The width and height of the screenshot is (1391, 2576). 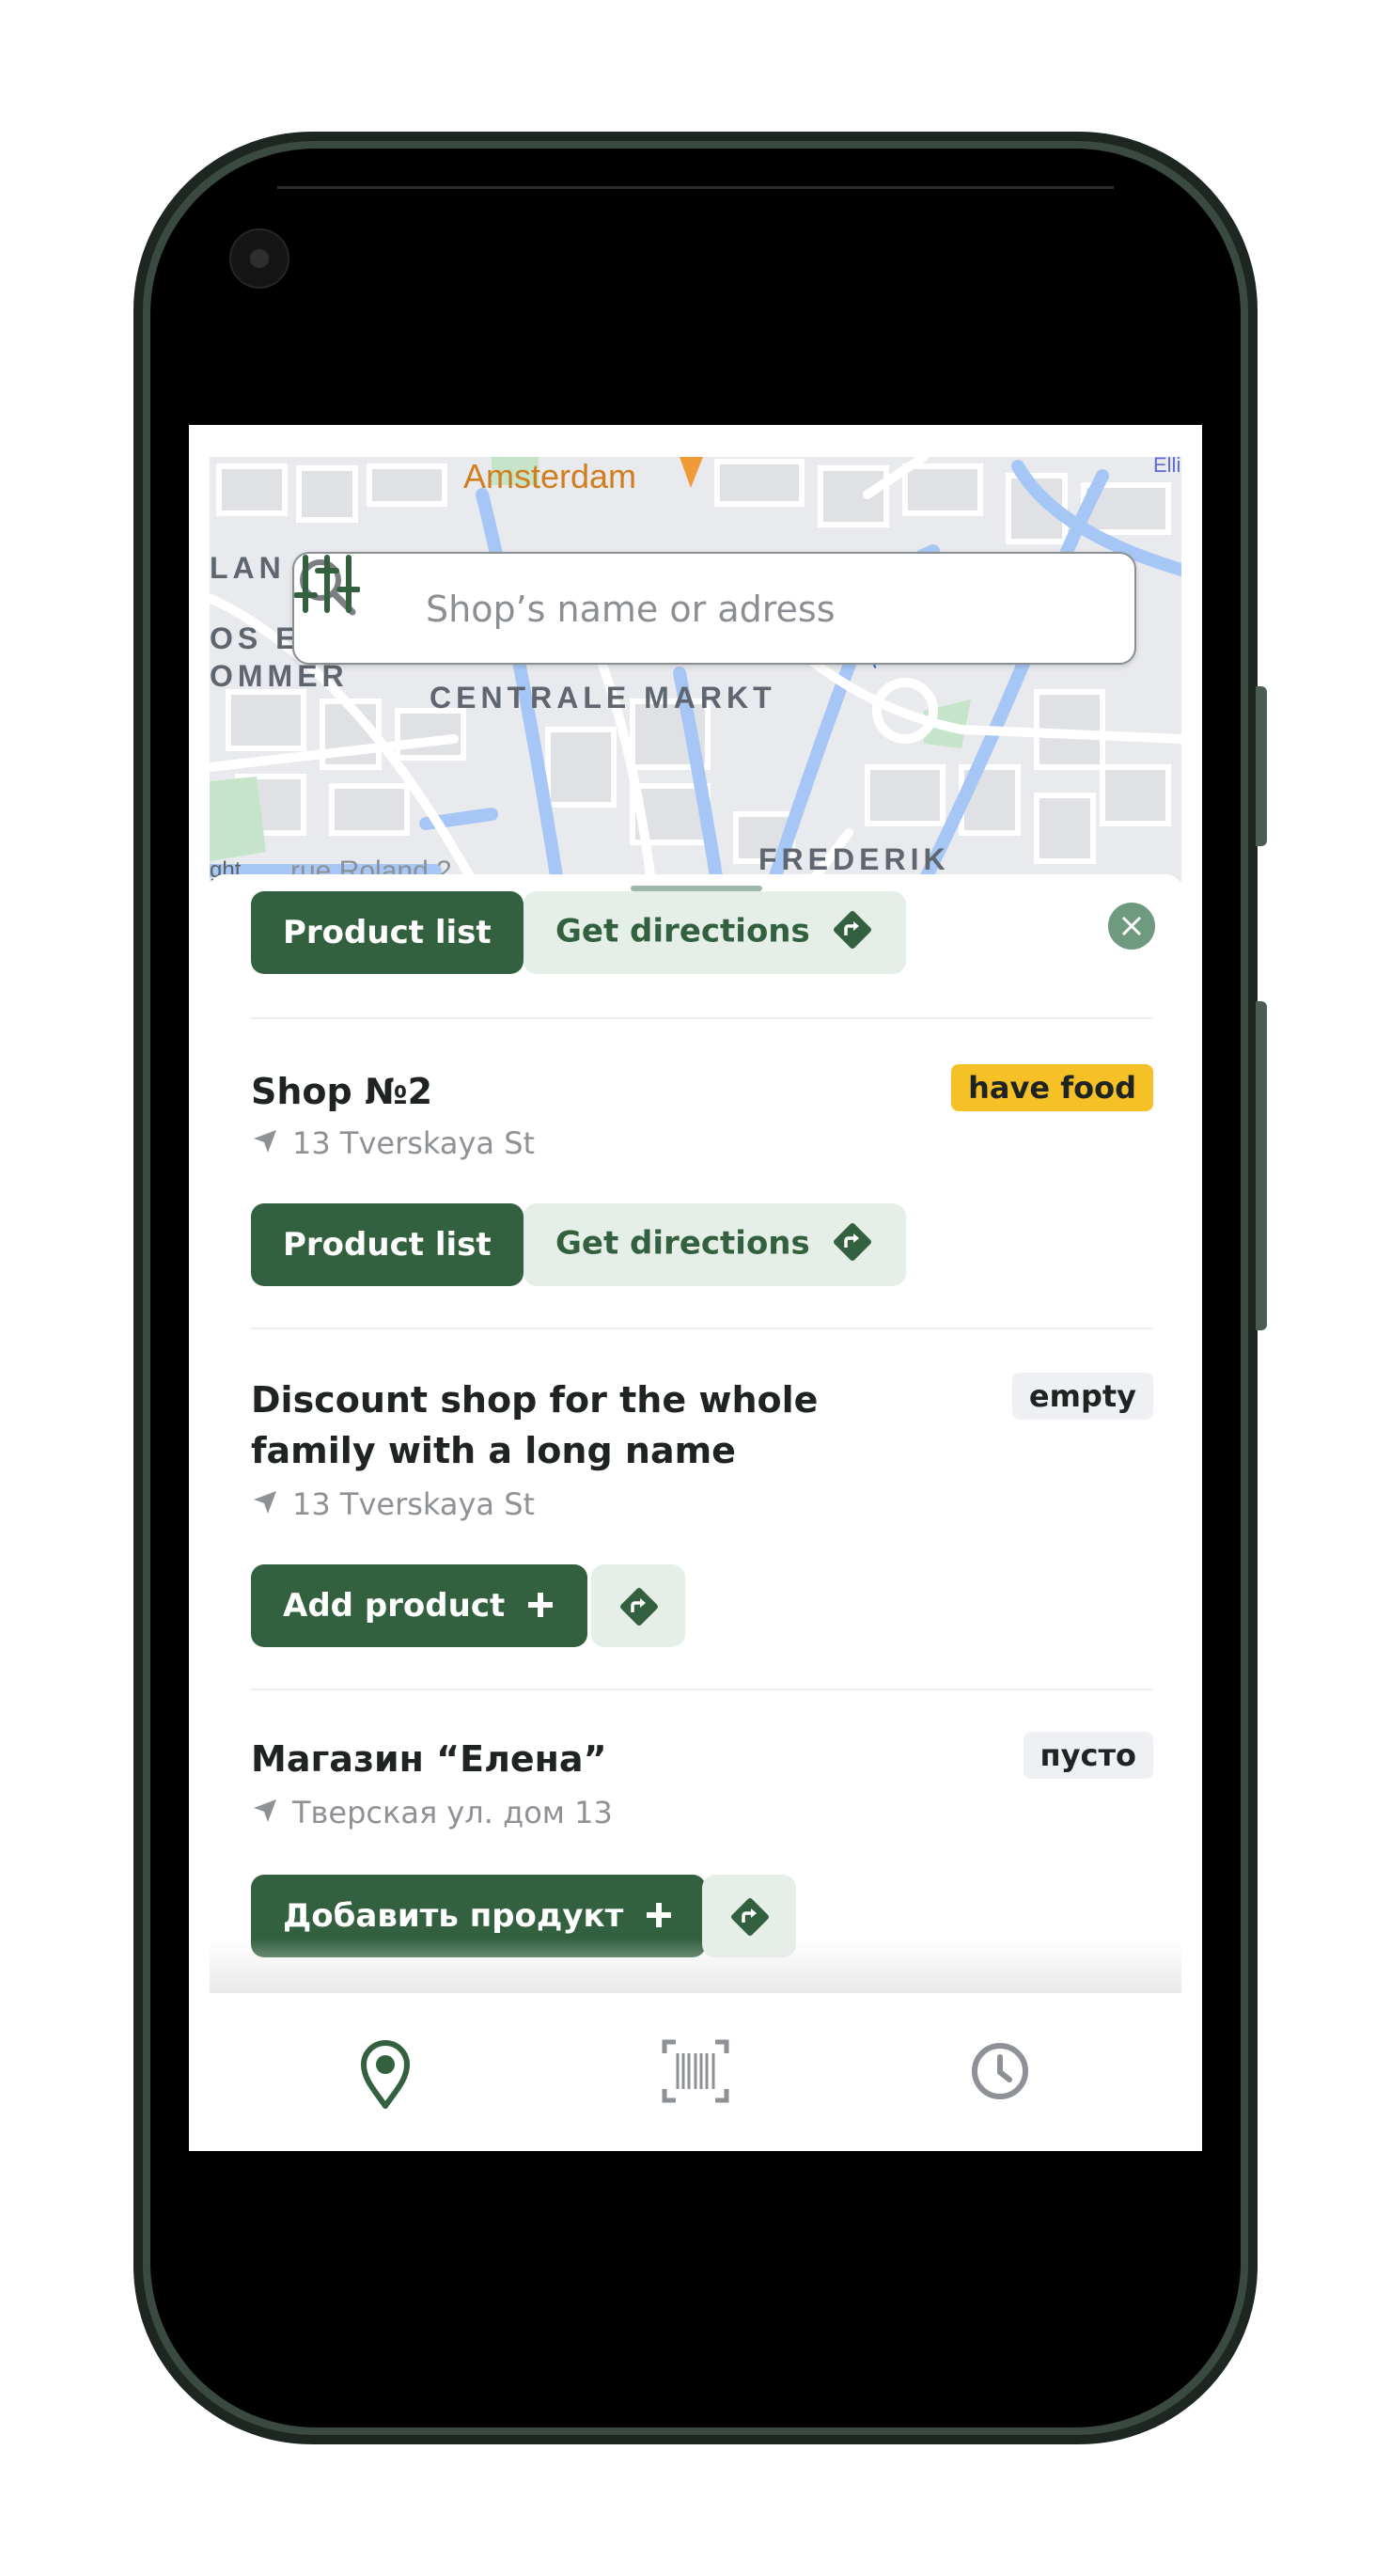 What do you see at coordinates (248, 568) in the screenshot?
I see `map-district-label: LAN` at bounding box center [248, 568].